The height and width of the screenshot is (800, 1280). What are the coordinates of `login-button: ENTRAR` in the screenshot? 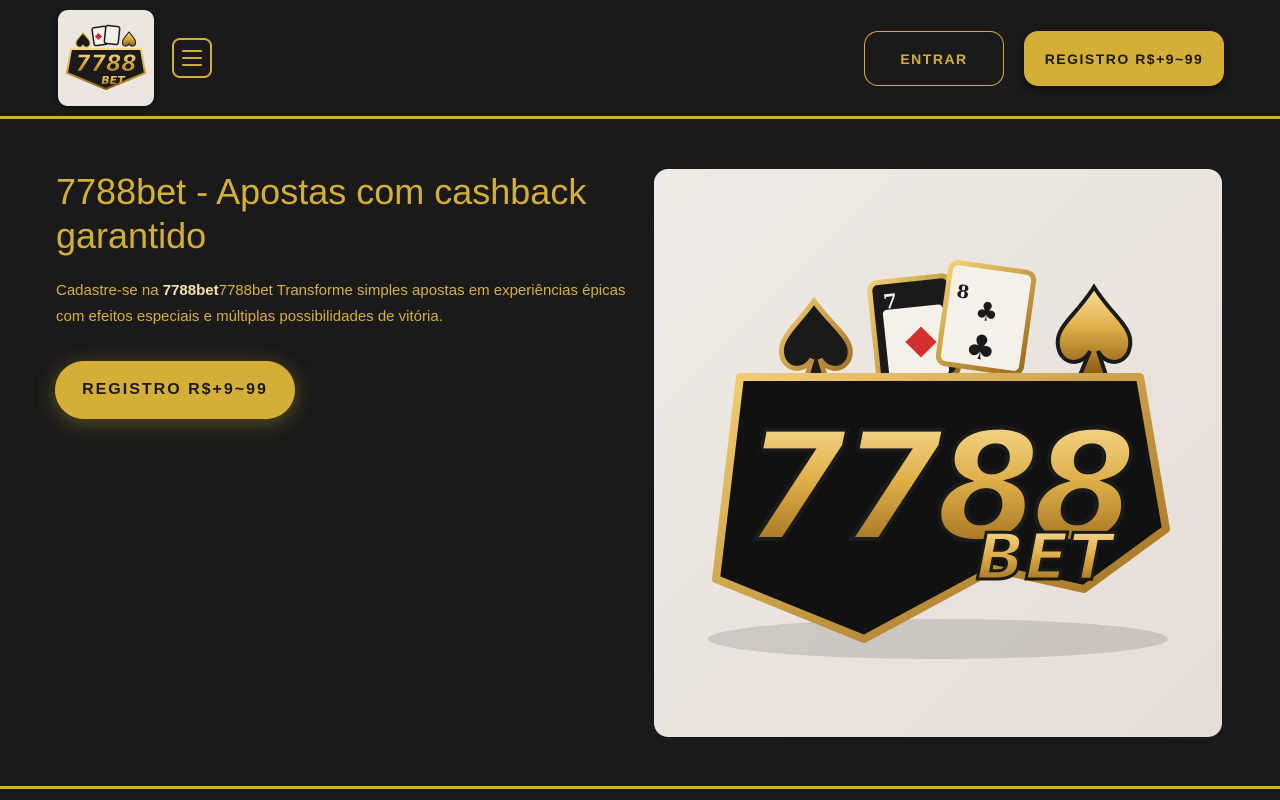 It's located at (934, 58).